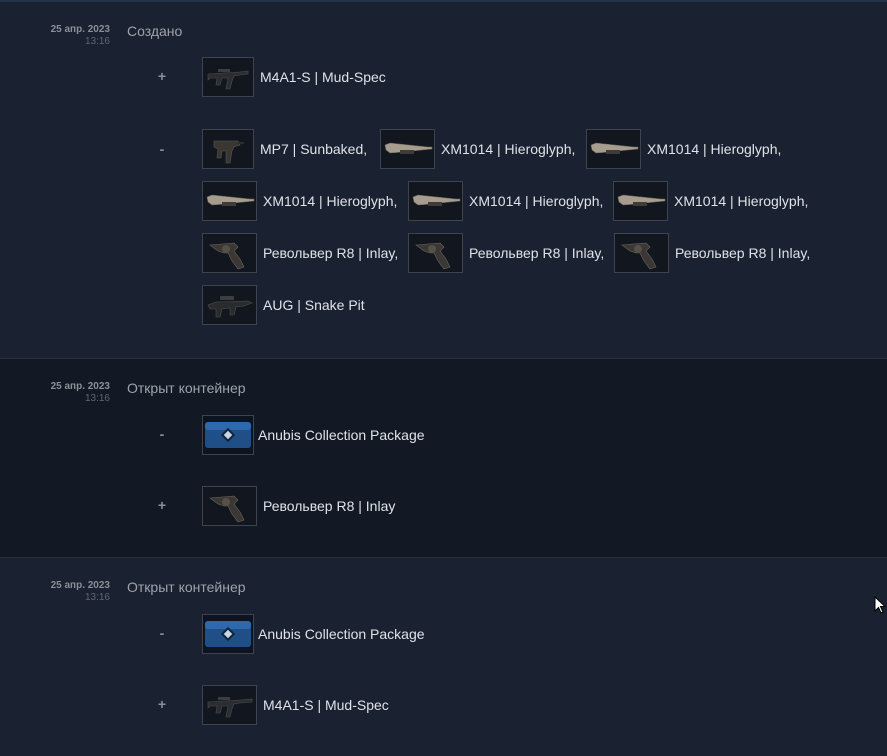  What do you see at coordinates (314, 305) in the screenshot?
I see `item-name: AUG | Snake Pit` at bounding box center [314, 305].